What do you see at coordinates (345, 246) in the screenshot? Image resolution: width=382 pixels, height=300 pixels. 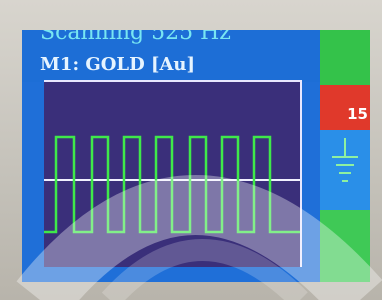 I see `level-green-bottom` at bounding box center [345, 246].